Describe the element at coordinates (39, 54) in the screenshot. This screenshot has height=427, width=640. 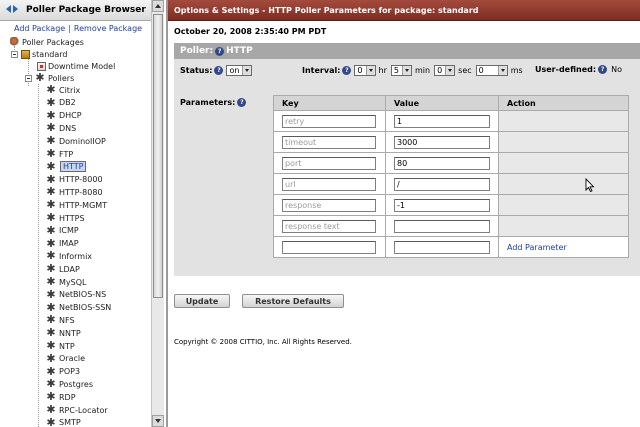
I see `tree-package-standard: standard` at that location.